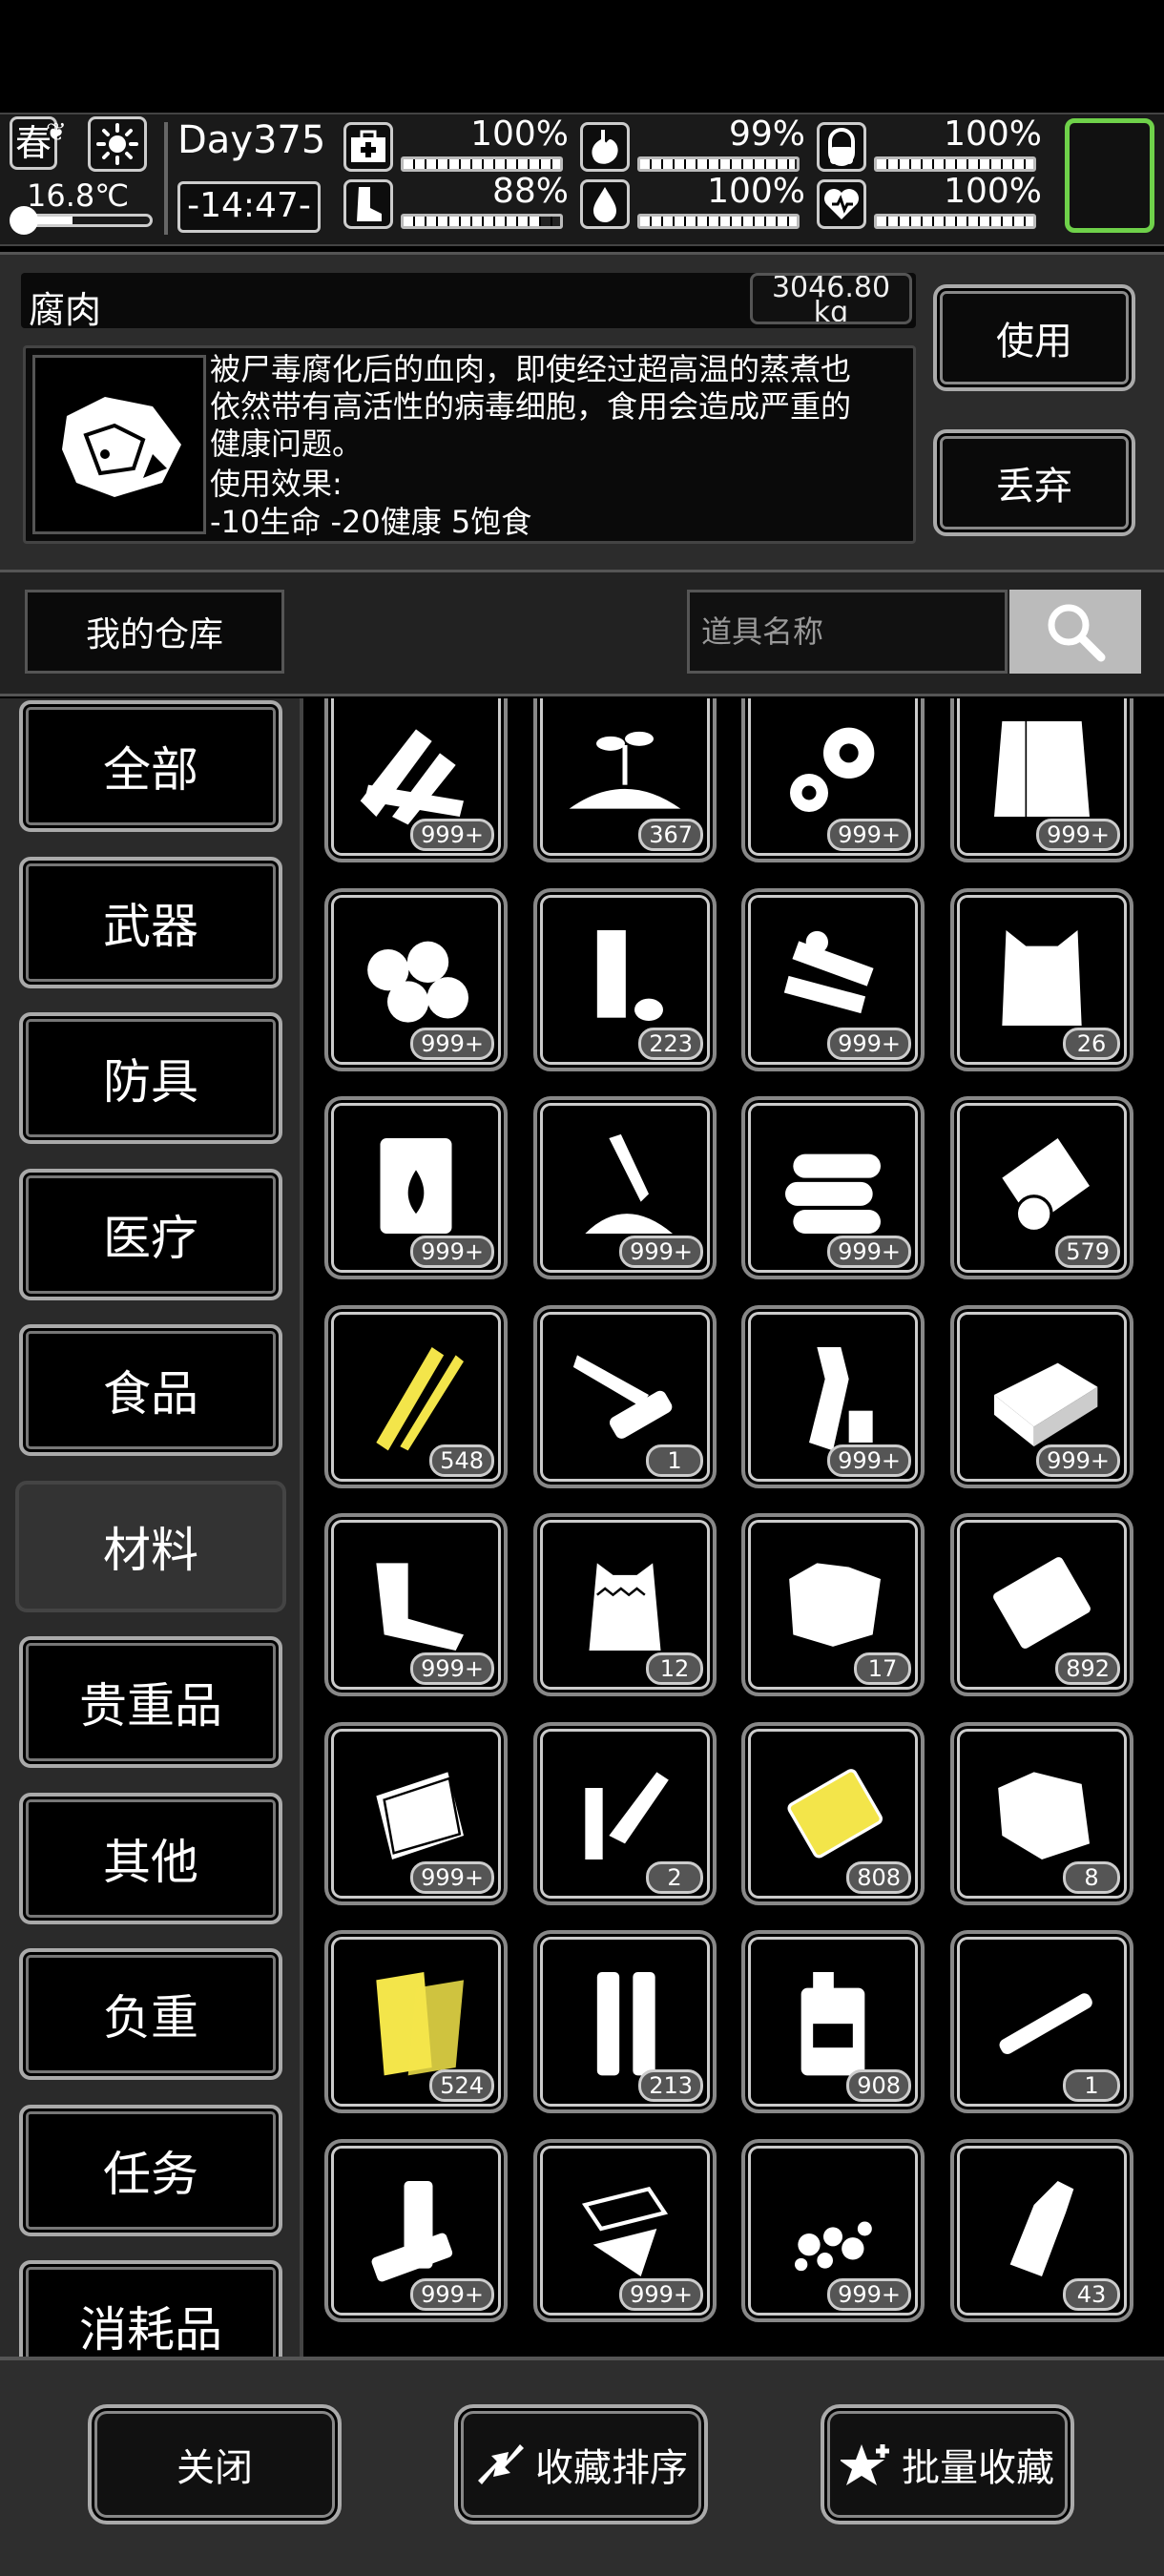 The image size is (1164, 2576). What do you see at coordinates (879, 2085) in the screenshot?
I see `item-count: 908` at bounding box center [879, 2085].